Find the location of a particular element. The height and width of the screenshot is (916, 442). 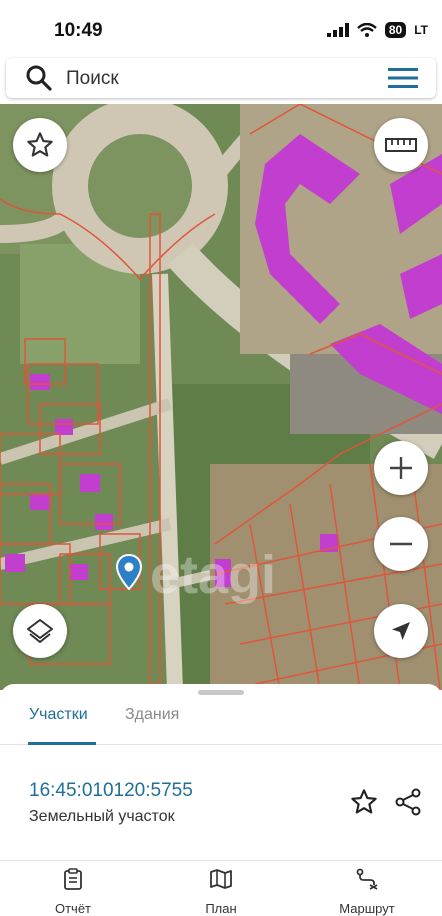

carrier-label: LT is located at coordinates (421, 30).